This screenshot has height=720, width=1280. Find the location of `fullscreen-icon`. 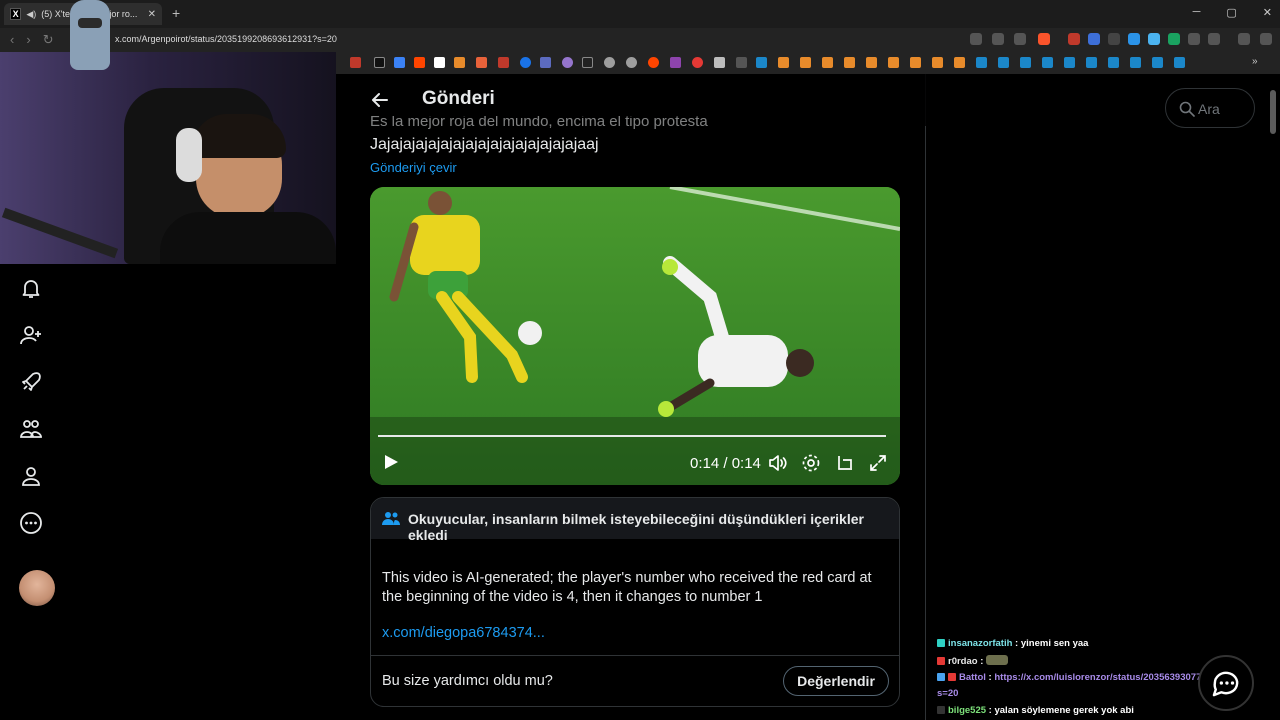

fullscreen-icon is located at coordinates (878, 463).